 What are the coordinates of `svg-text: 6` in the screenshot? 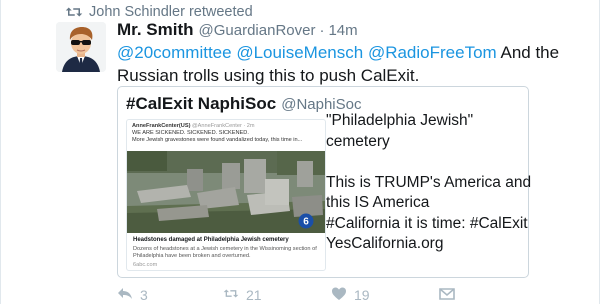 It's located at (306, 222).